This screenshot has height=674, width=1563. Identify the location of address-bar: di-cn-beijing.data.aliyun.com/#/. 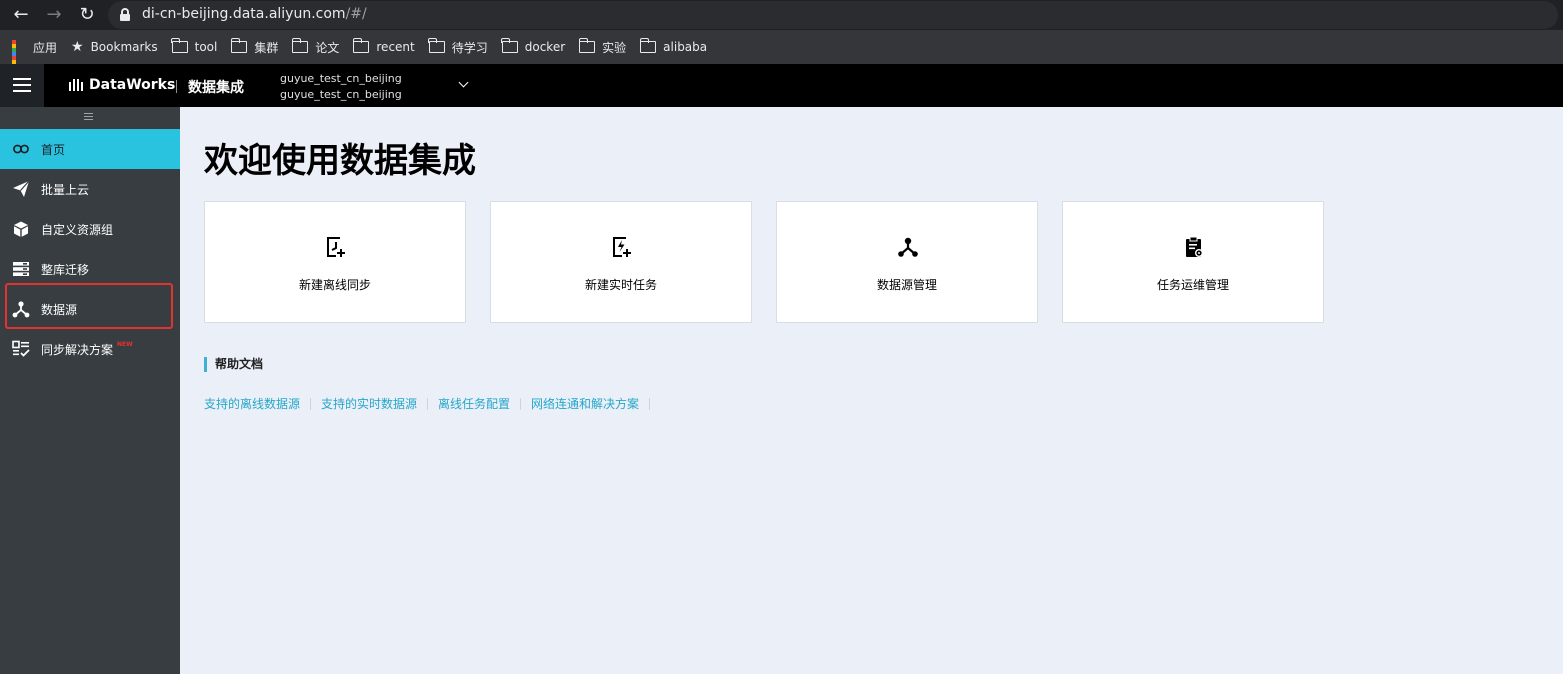
(833, 15).